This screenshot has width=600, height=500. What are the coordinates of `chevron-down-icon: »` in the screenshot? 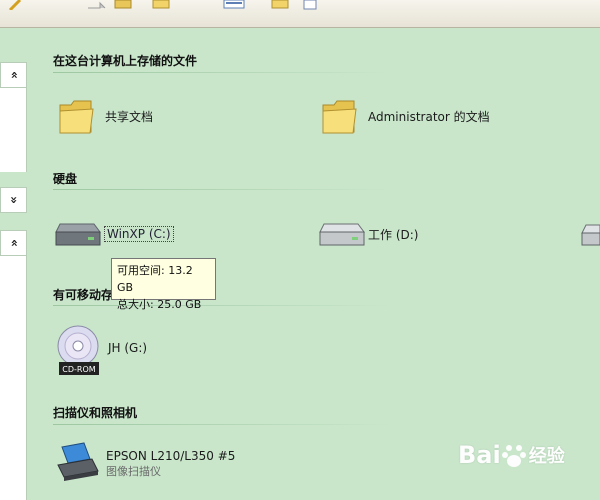 It's located at (13, 200).